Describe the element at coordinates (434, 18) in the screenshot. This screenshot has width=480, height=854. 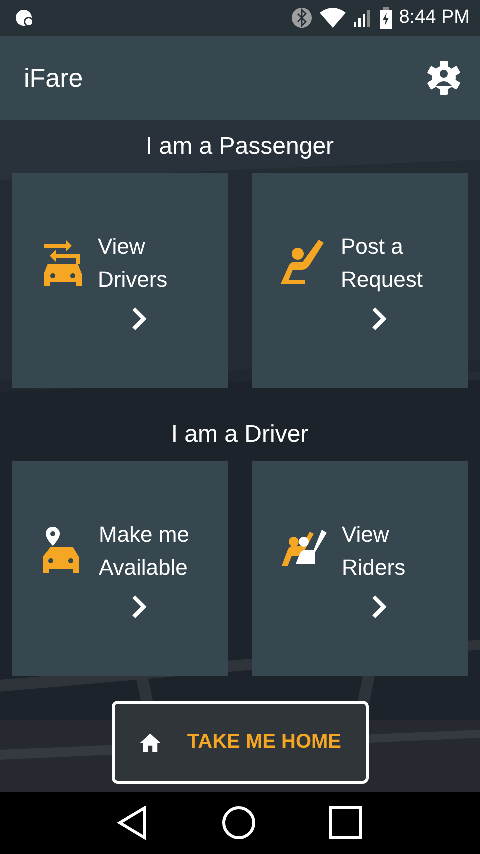
I see `status-time: 8:44 PM` at that location.